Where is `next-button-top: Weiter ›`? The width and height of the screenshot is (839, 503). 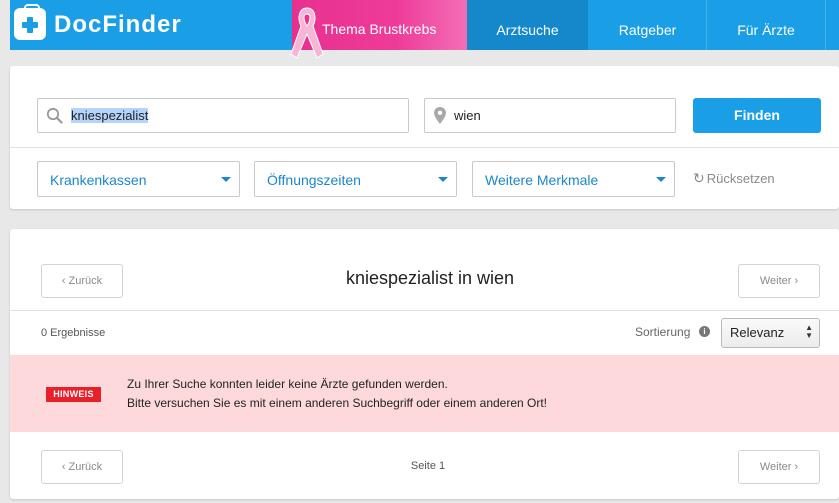 next-button-top: Weiter › is located at coordinates (779, 281).